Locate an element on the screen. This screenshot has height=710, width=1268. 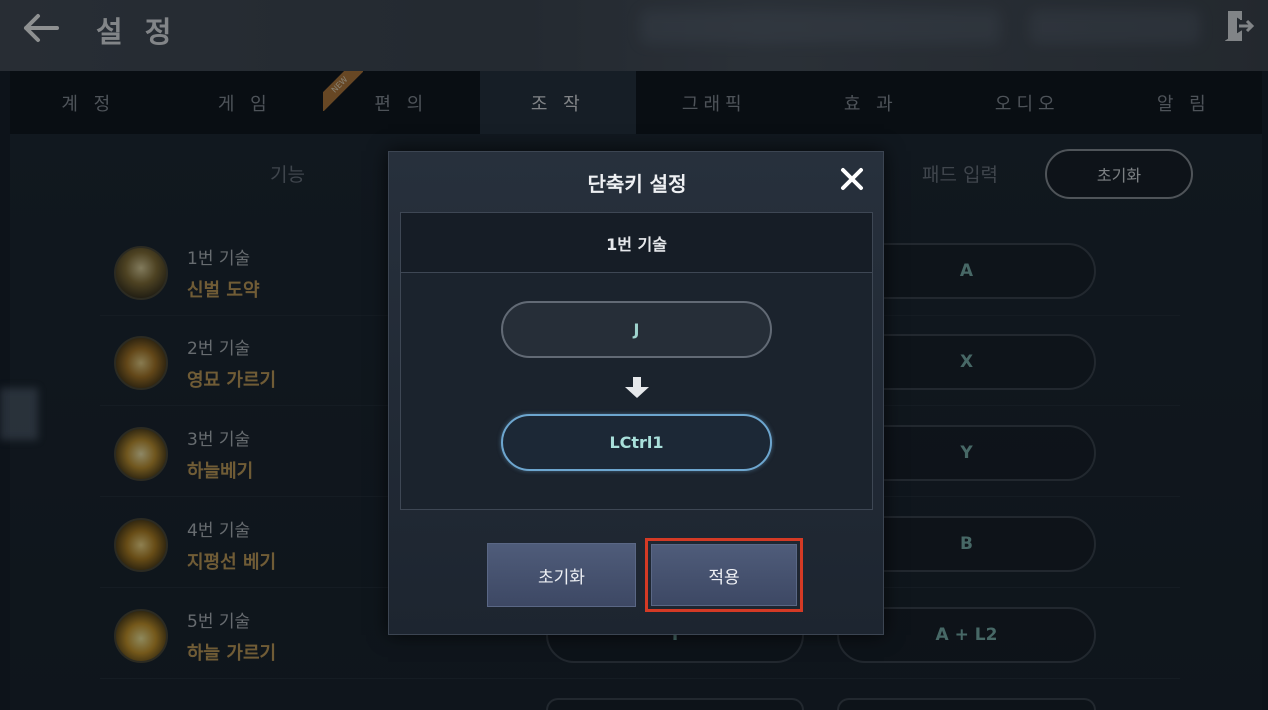
apply-button-label: 적용 is located at coordinates (724, 575).